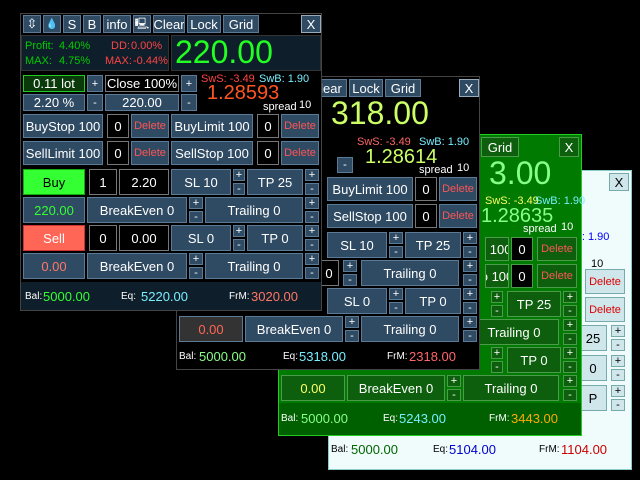 The width and height of the screenshot is (640, 480). I want to click on tp-button: P, so click(593, 398).